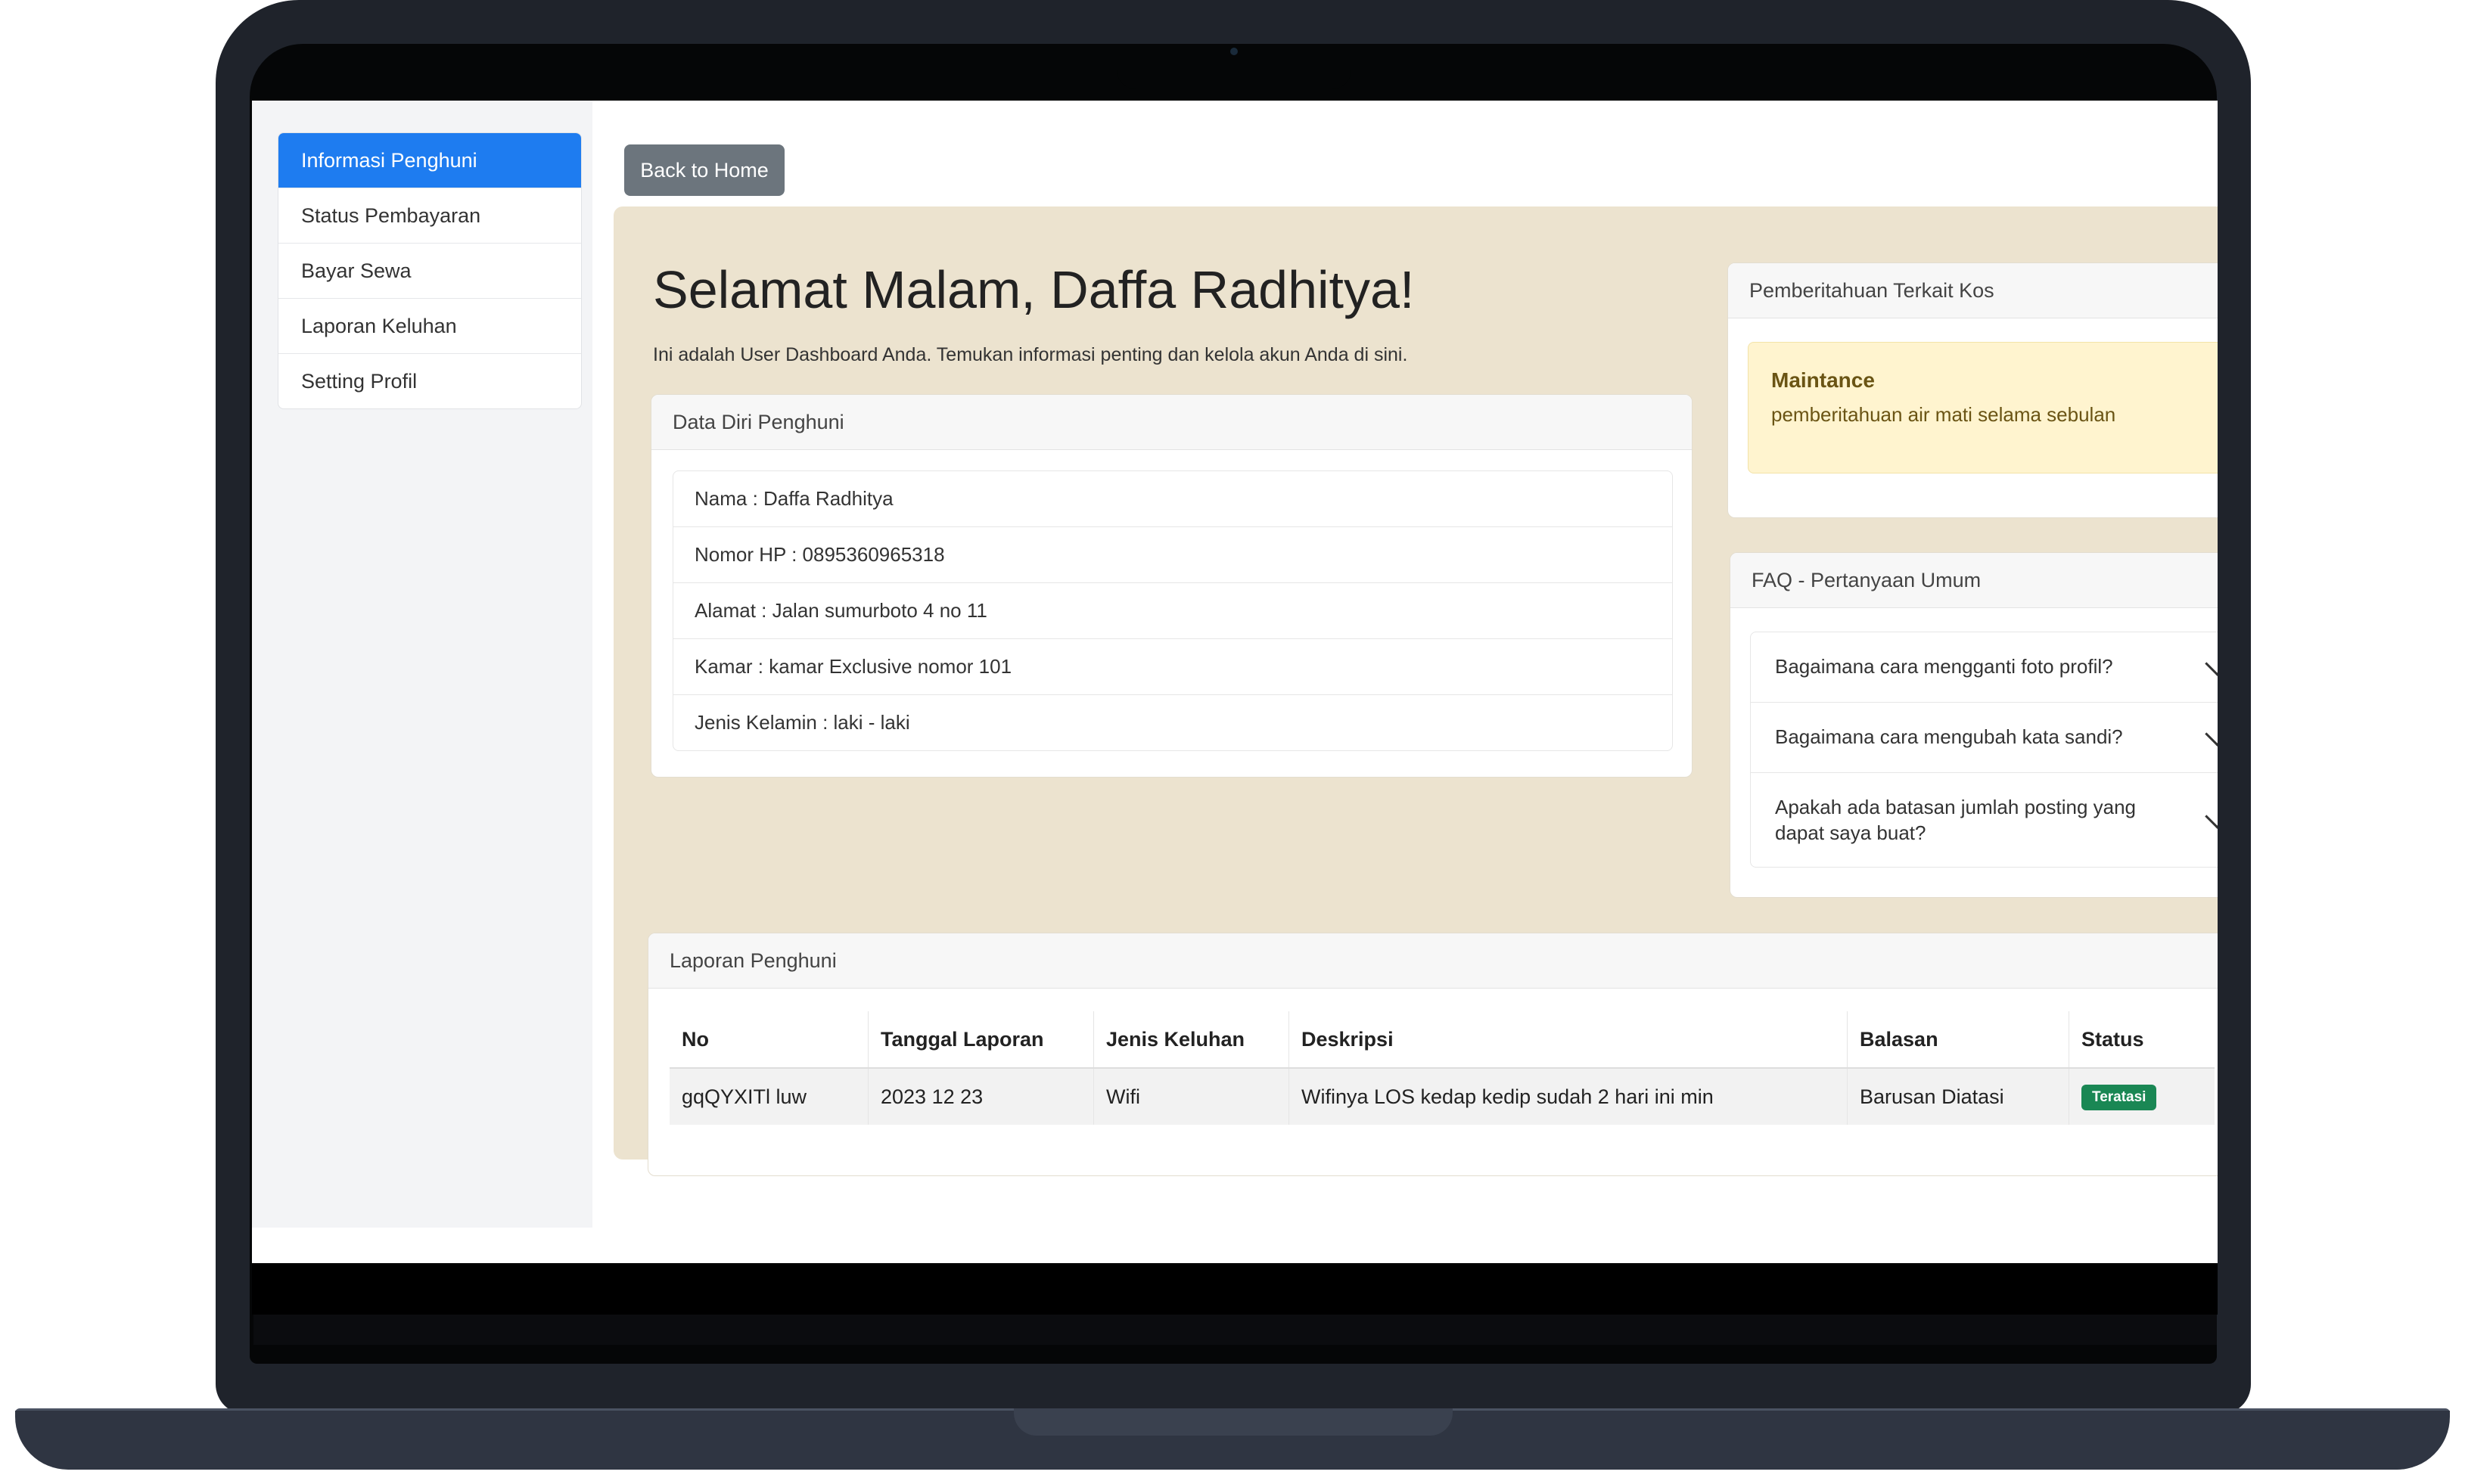 The image size is (2465, 1484). What do you see at coordinates (2142, 1040) in the screenshot?
I see `column-header-status: Status` at bounding box center [2142, 1040].